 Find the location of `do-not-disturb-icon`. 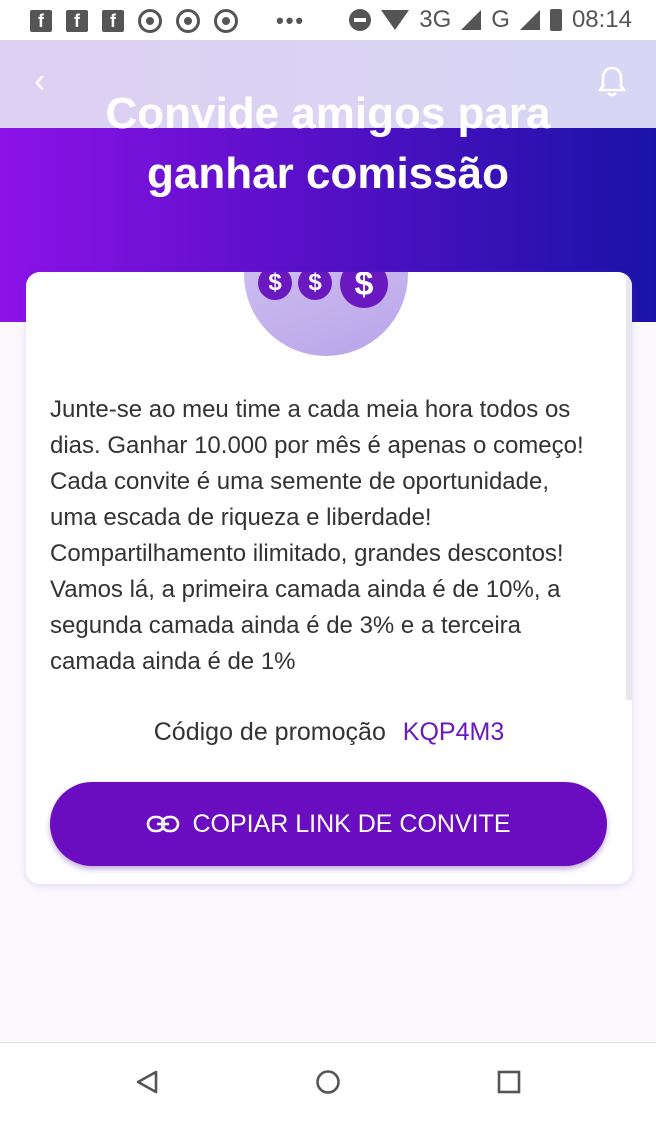

do-not-disturb-icon is located at coordinates (360, 20).